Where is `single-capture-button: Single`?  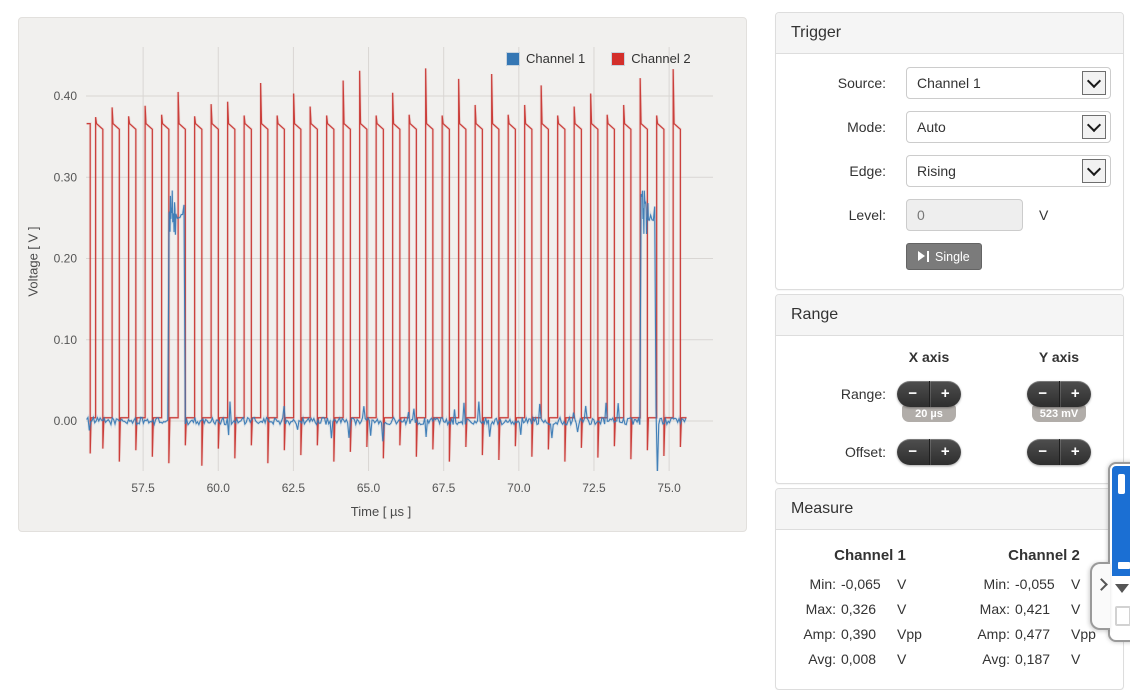 single-capture-button: Single is located at coordinates (944, 256).